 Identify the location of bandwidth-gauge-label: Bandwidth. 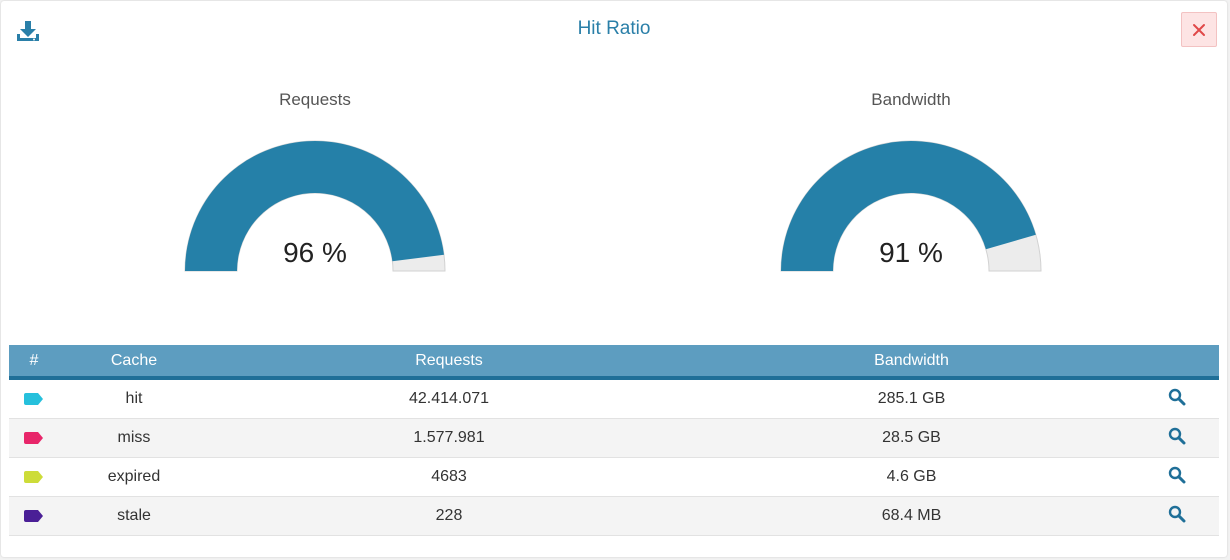
(911, 99).